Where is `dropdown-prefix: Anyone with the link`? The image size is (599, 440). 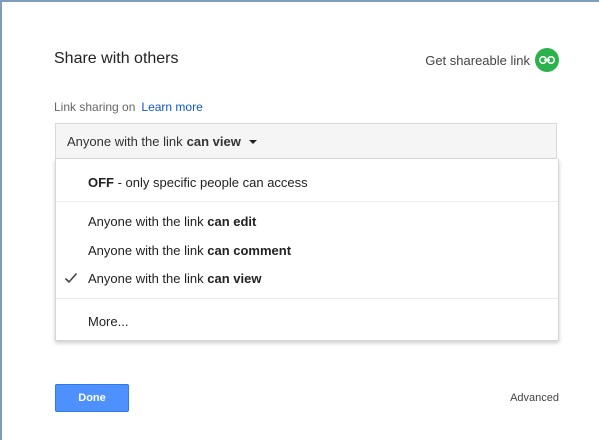 dropdown-prefix: Anyone with the link is located at coordinates (125, 141).